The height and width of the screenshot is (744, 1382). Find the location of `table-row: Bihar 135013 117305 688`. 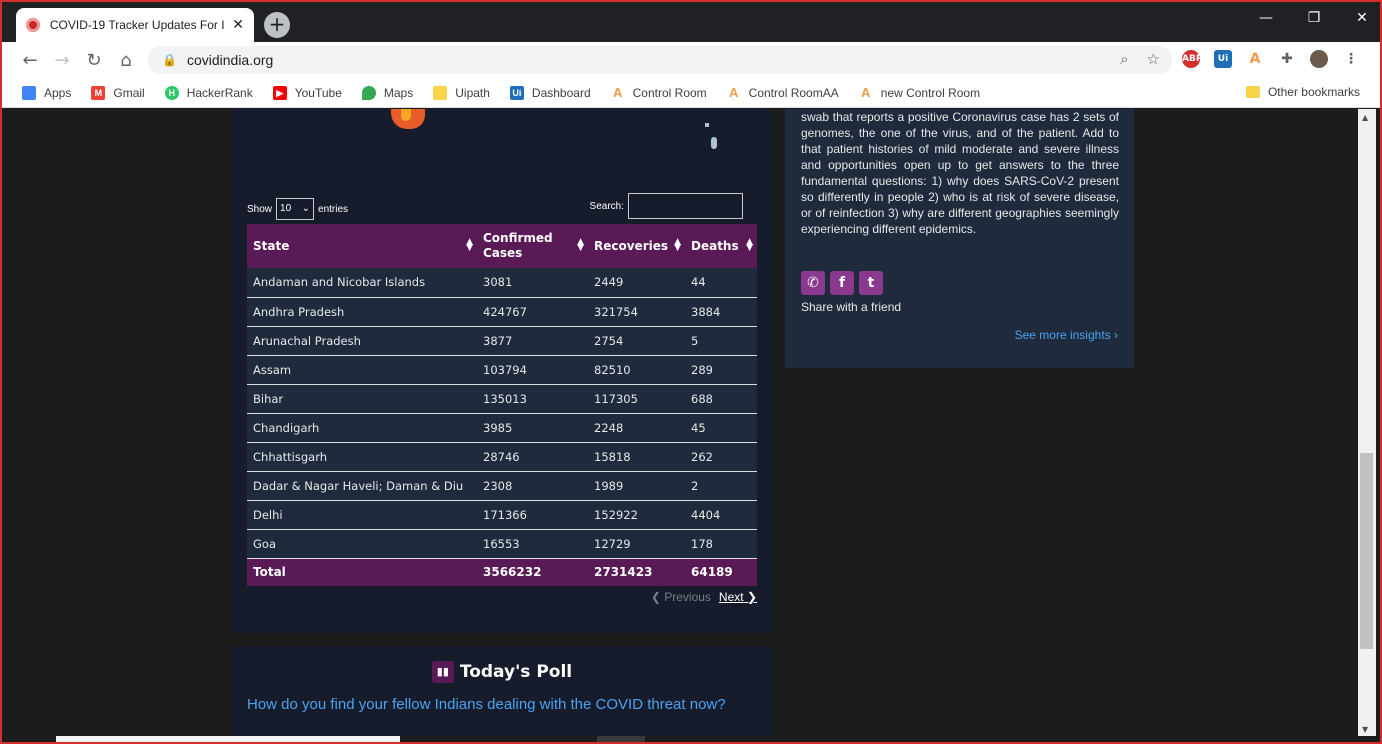

table-row: Bihar 135013 117305 688 is located at coordinates (502, 398).